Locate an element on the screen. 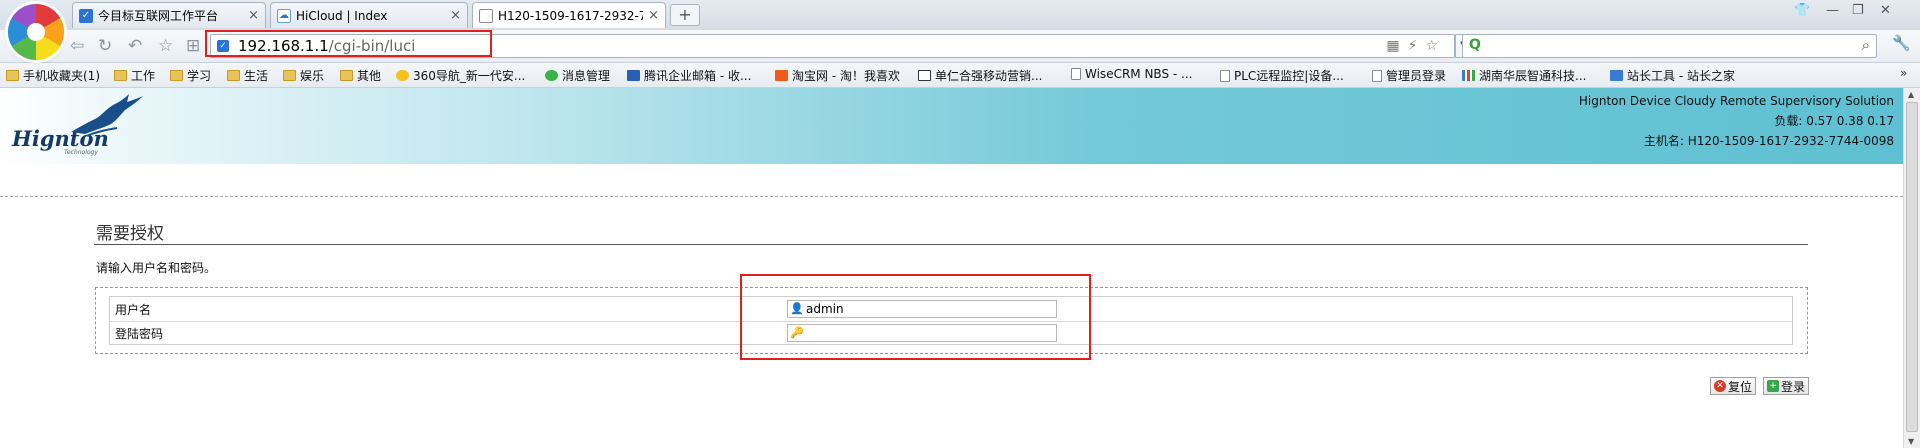  chart-icon is located at coordinates (924, 75).